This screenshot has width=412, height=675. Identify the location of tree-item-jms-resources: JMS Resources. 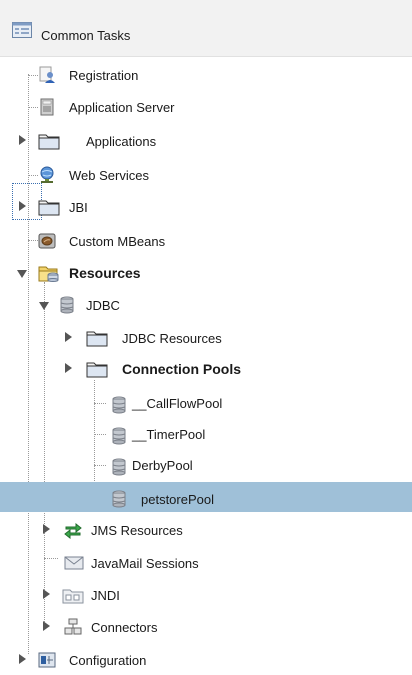
(206, 530).